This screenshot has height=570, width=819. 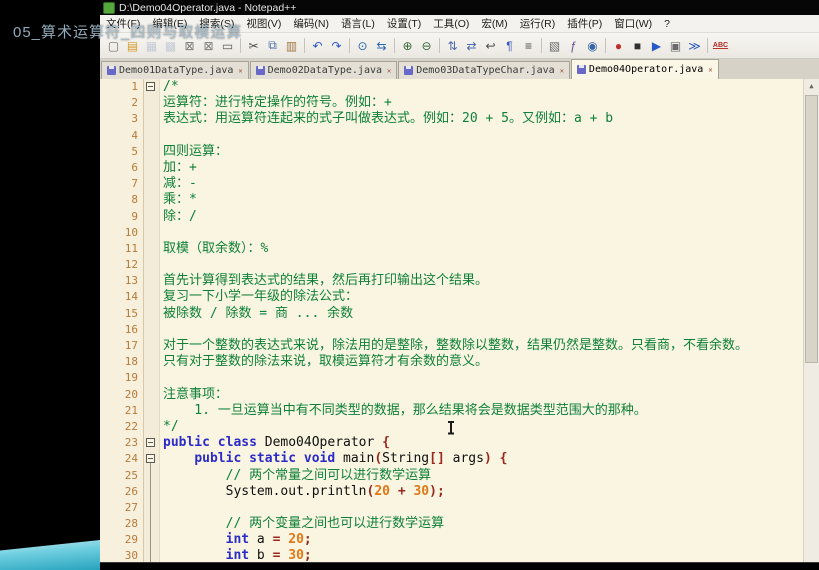 I want to click on paste-icon: ▥, so click(x=291, y=46).